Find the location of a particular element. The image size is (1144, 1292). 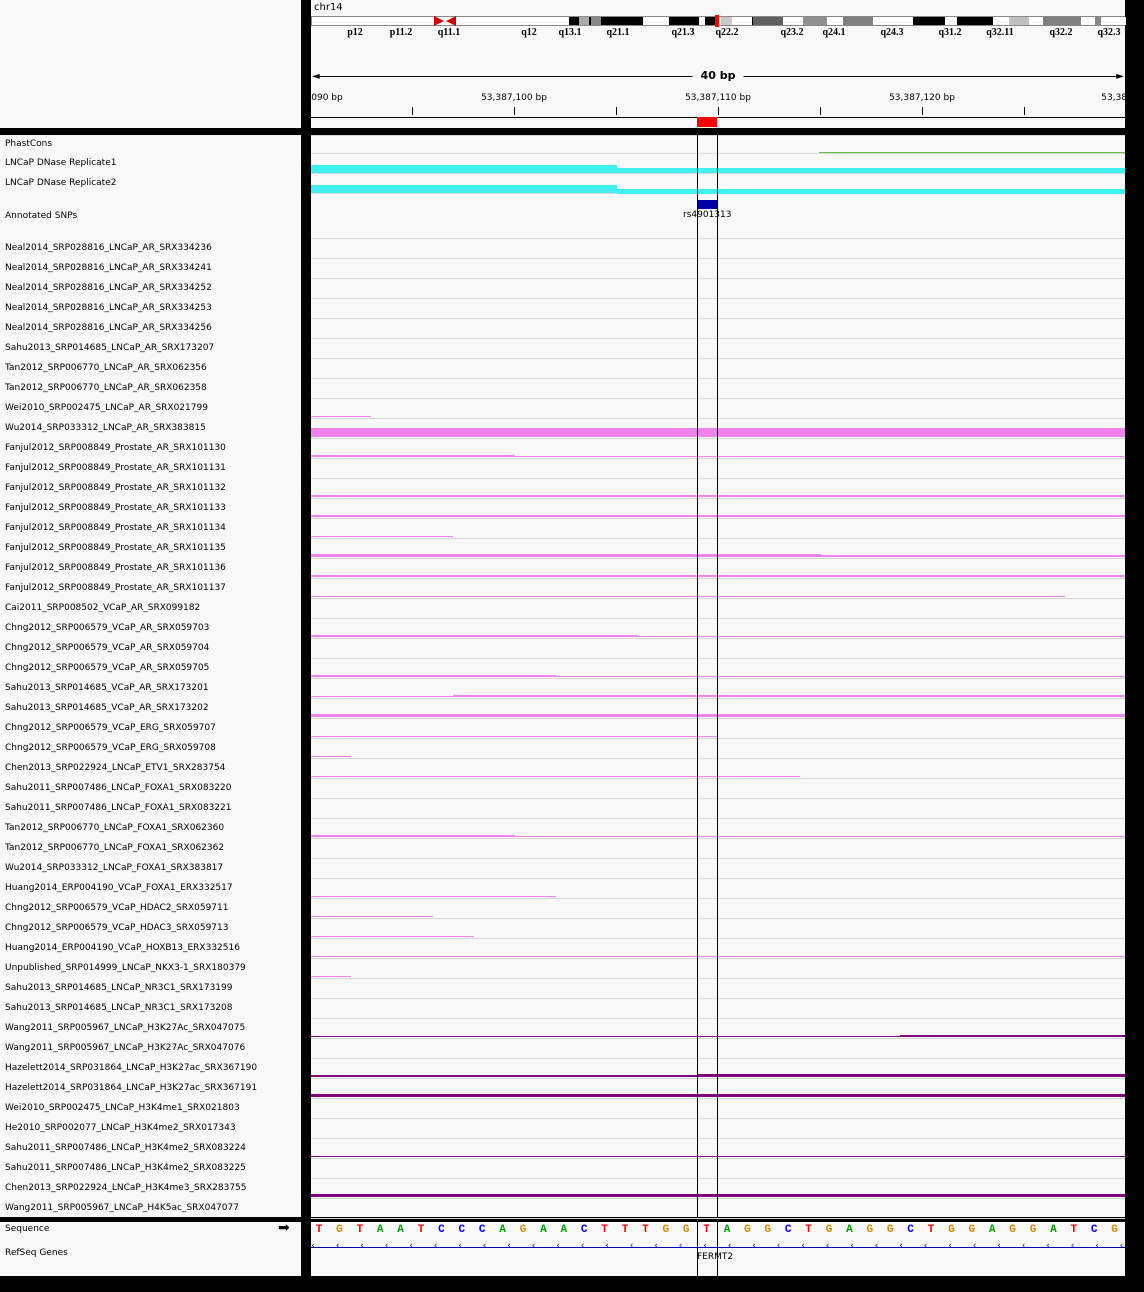

sequence-base: C is located at coordinates (584, 1230).